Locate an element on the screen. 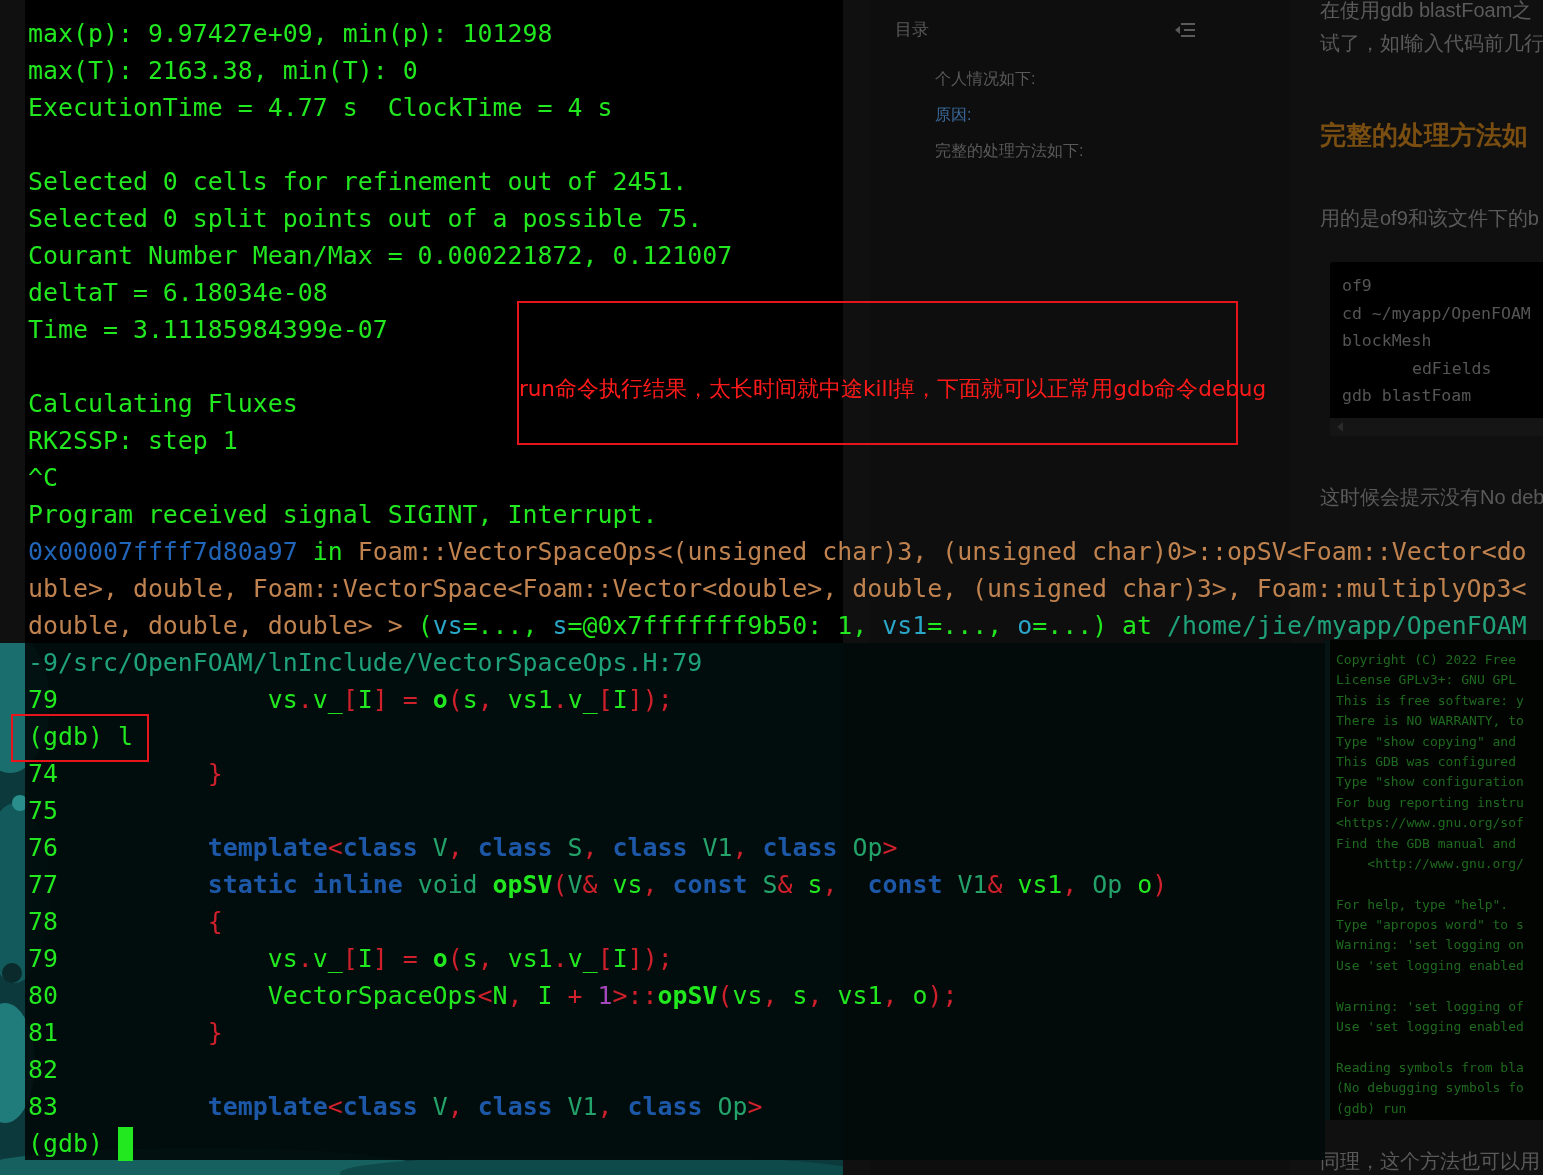 The width and height of the screenshot is (1543, 1175). terminal-line: <http://www.gnu.org/ is located at coordinates (1445, 863).